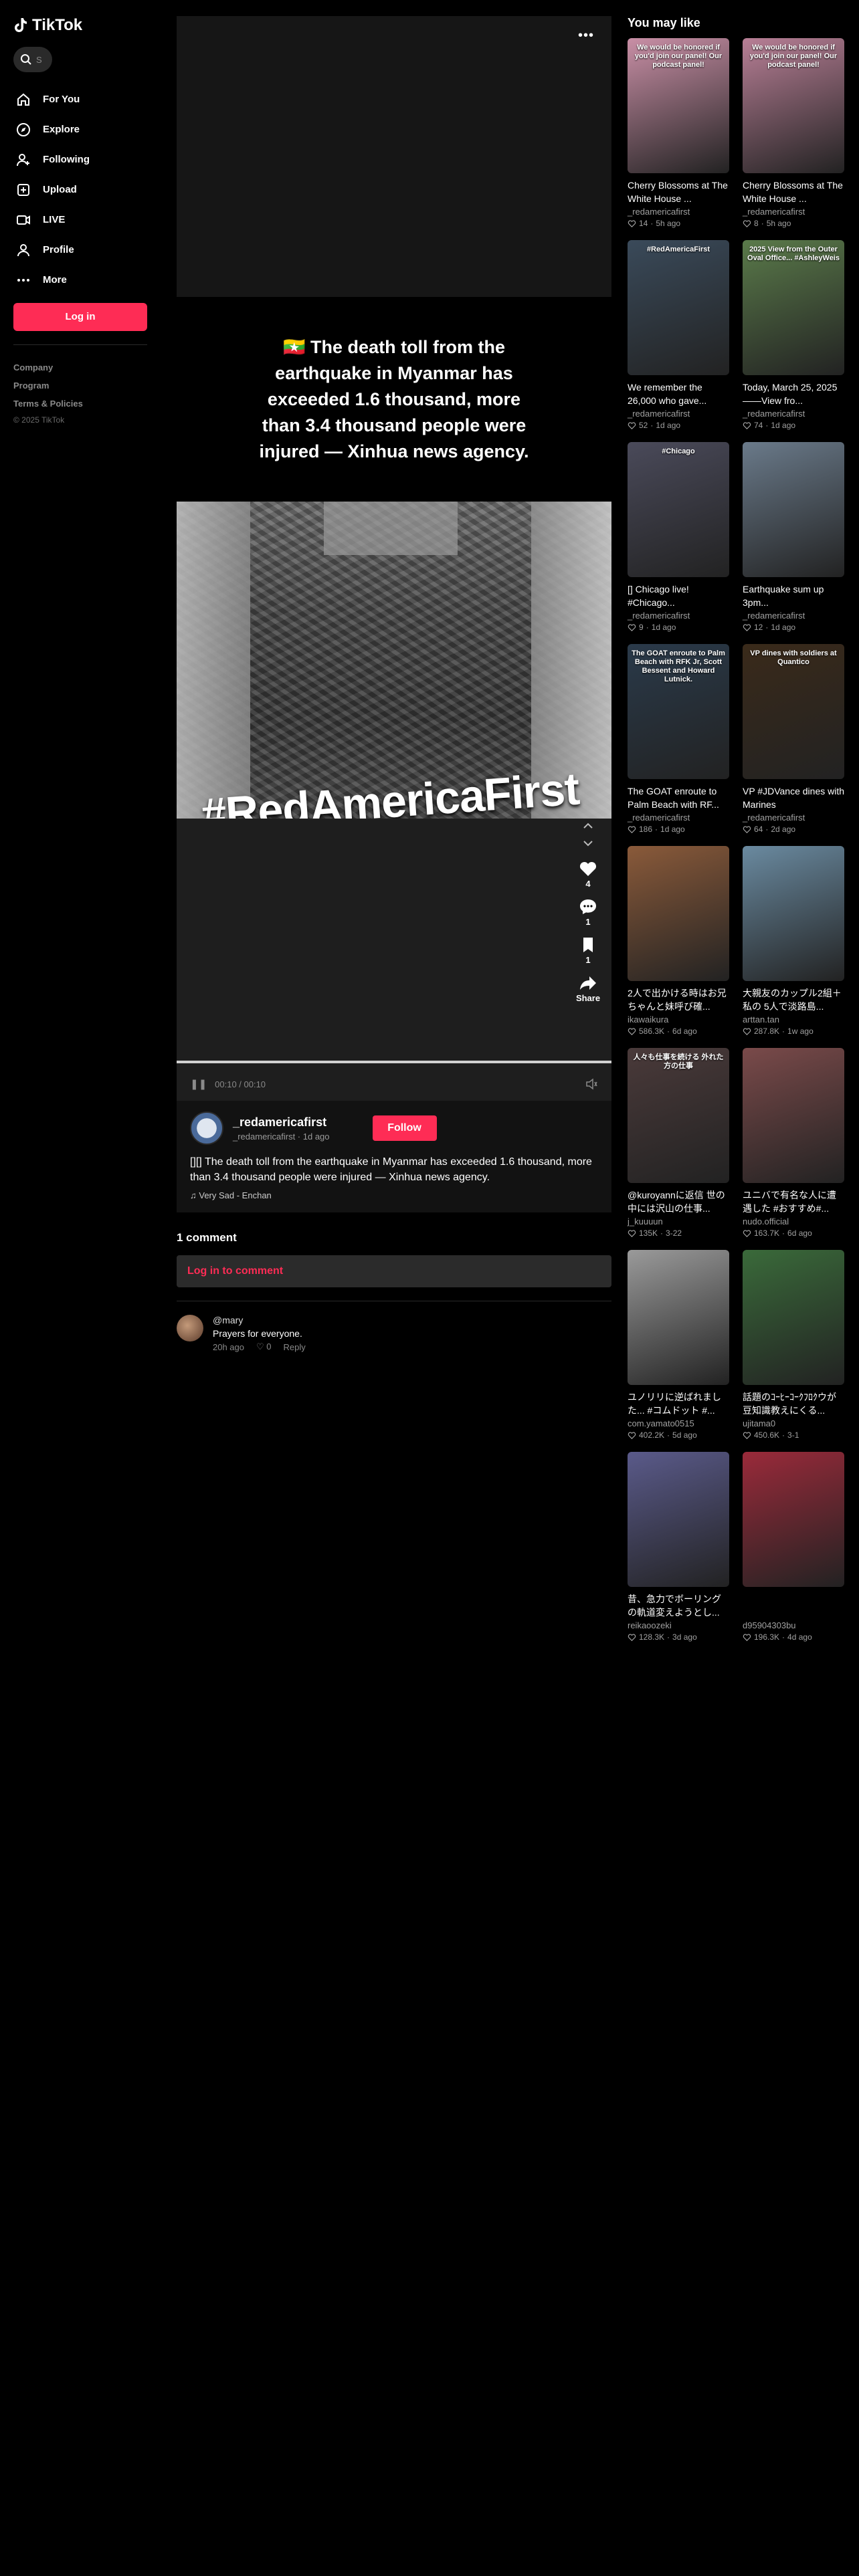 The width and height of the screenshot is (859, 2576). I want to click on comment-like-count: 0, so click(269, 1346).